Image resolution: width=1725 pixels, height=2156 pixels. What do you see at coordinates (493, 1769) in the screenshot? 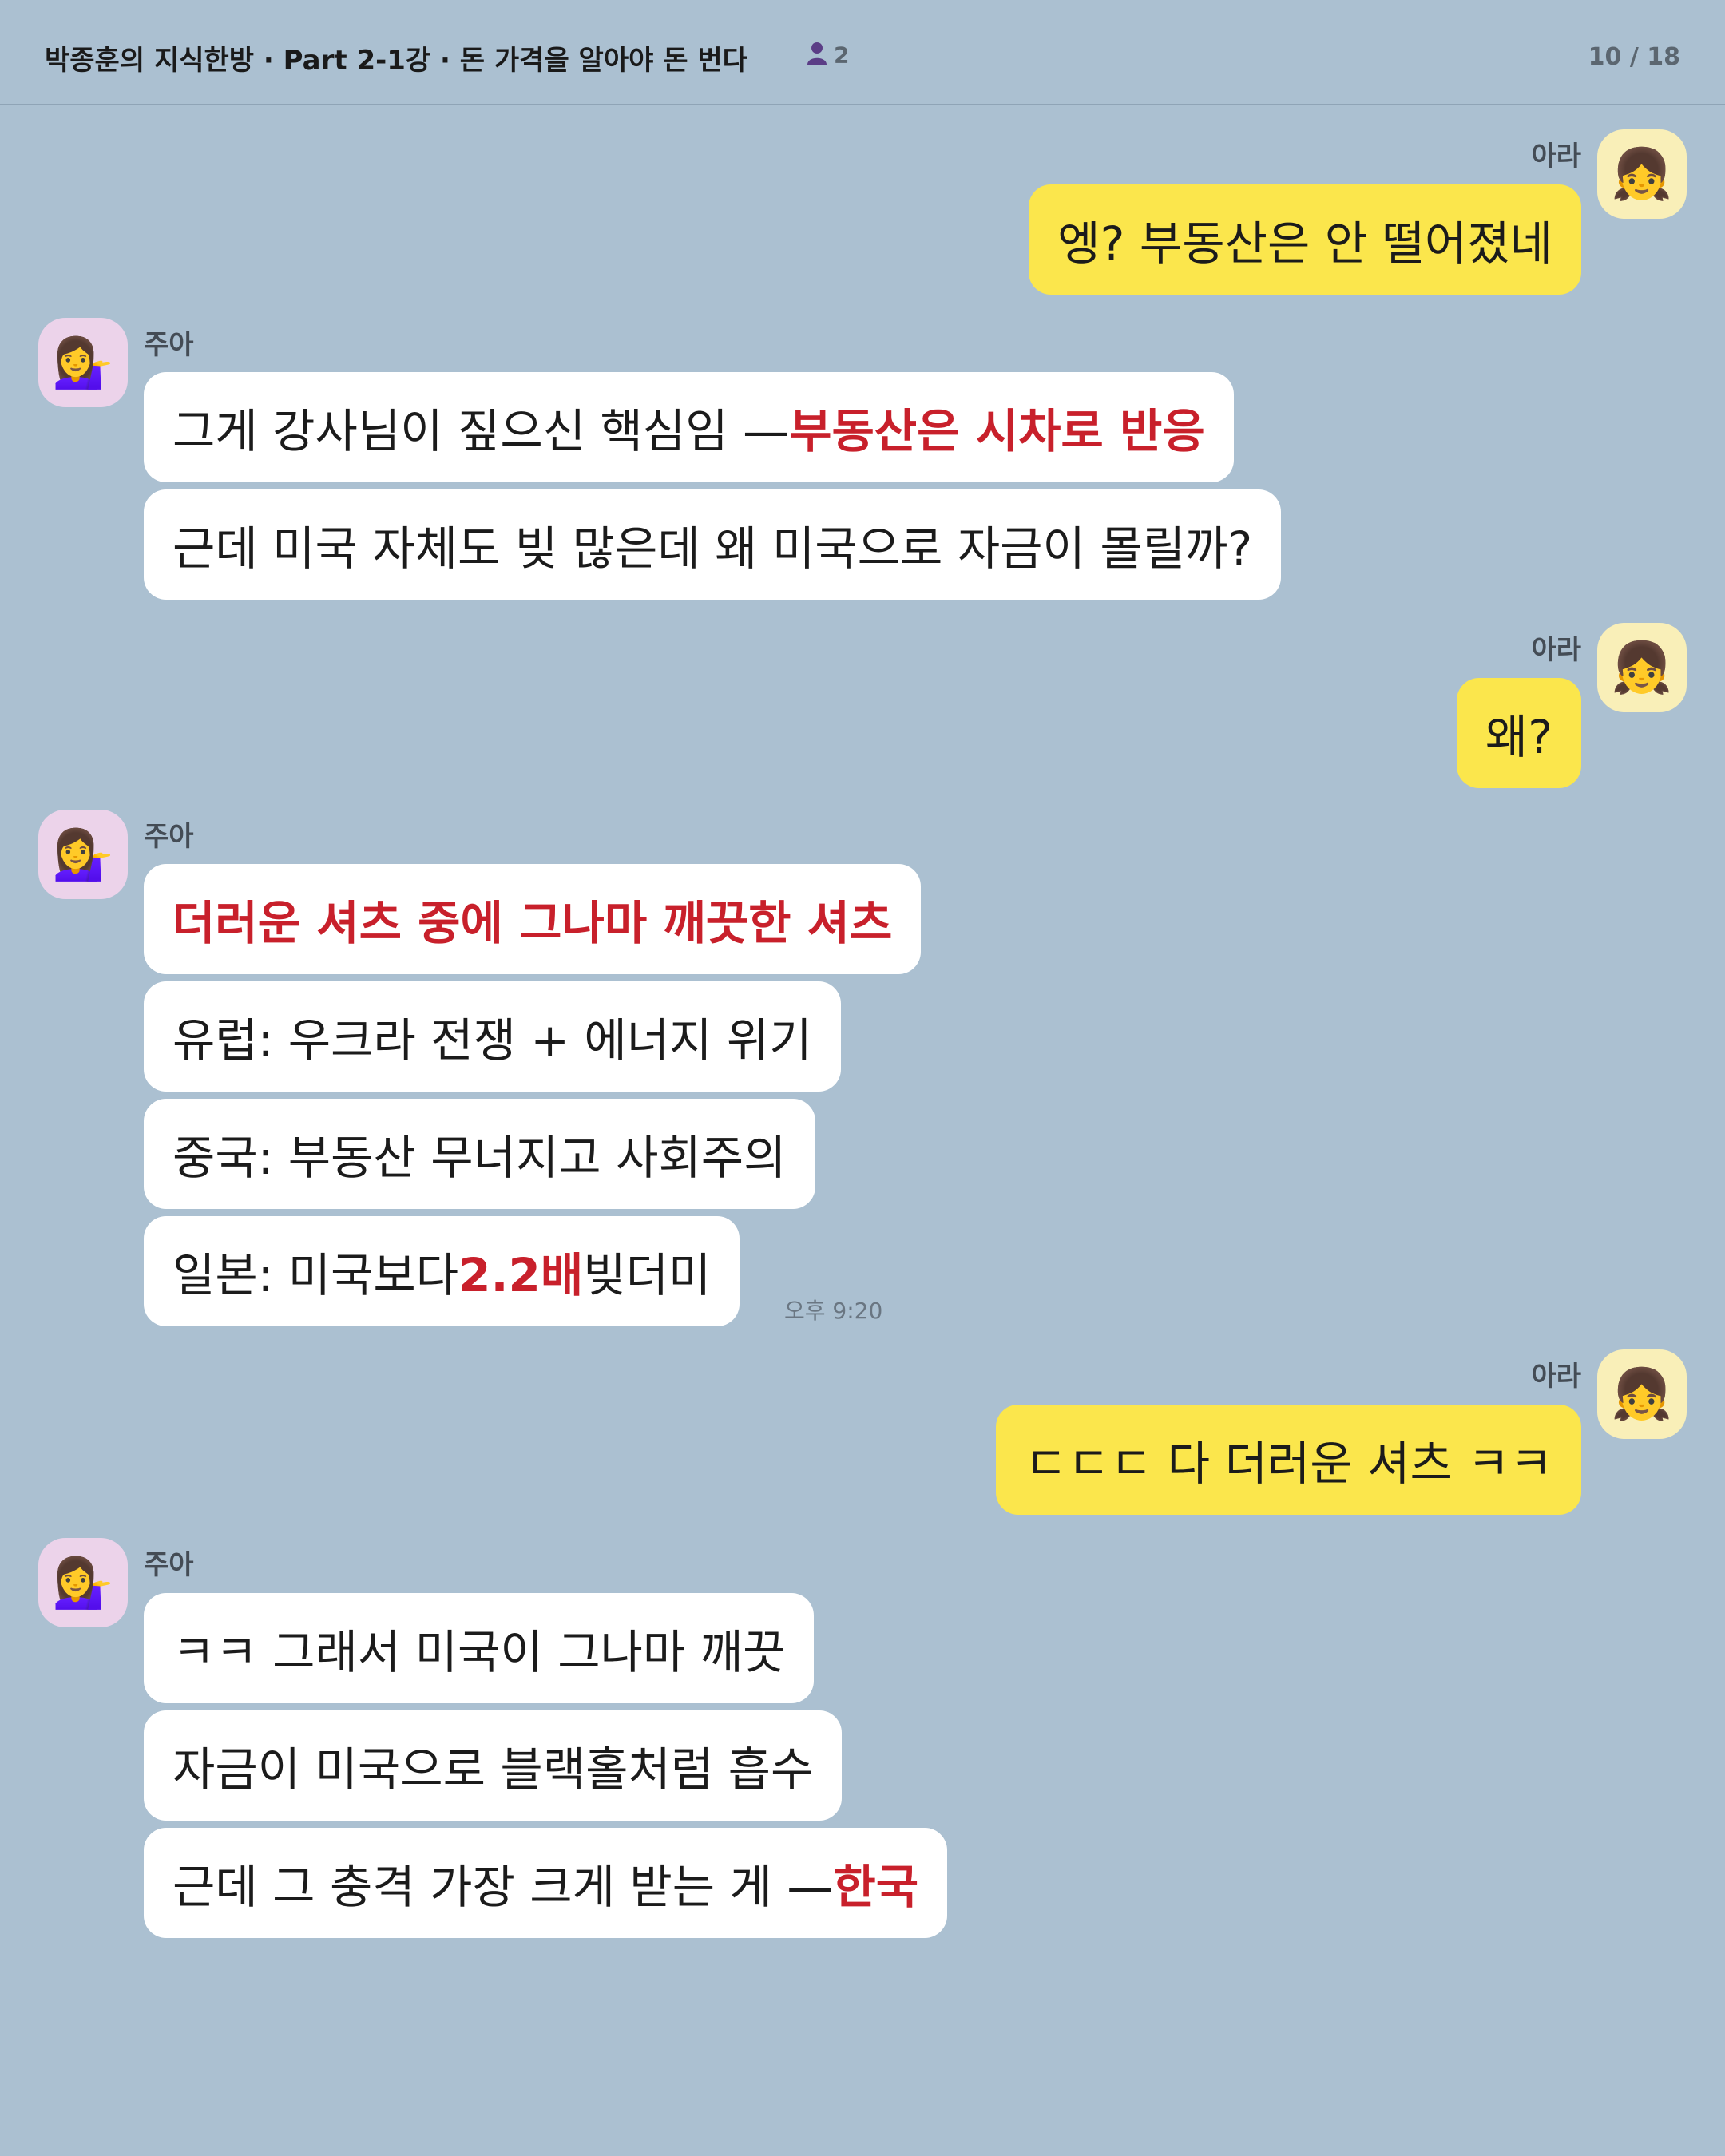
I see `message-text: 자금이 미국으로 블랙홀처럼 흡수` at bounding box center [493, 1769].